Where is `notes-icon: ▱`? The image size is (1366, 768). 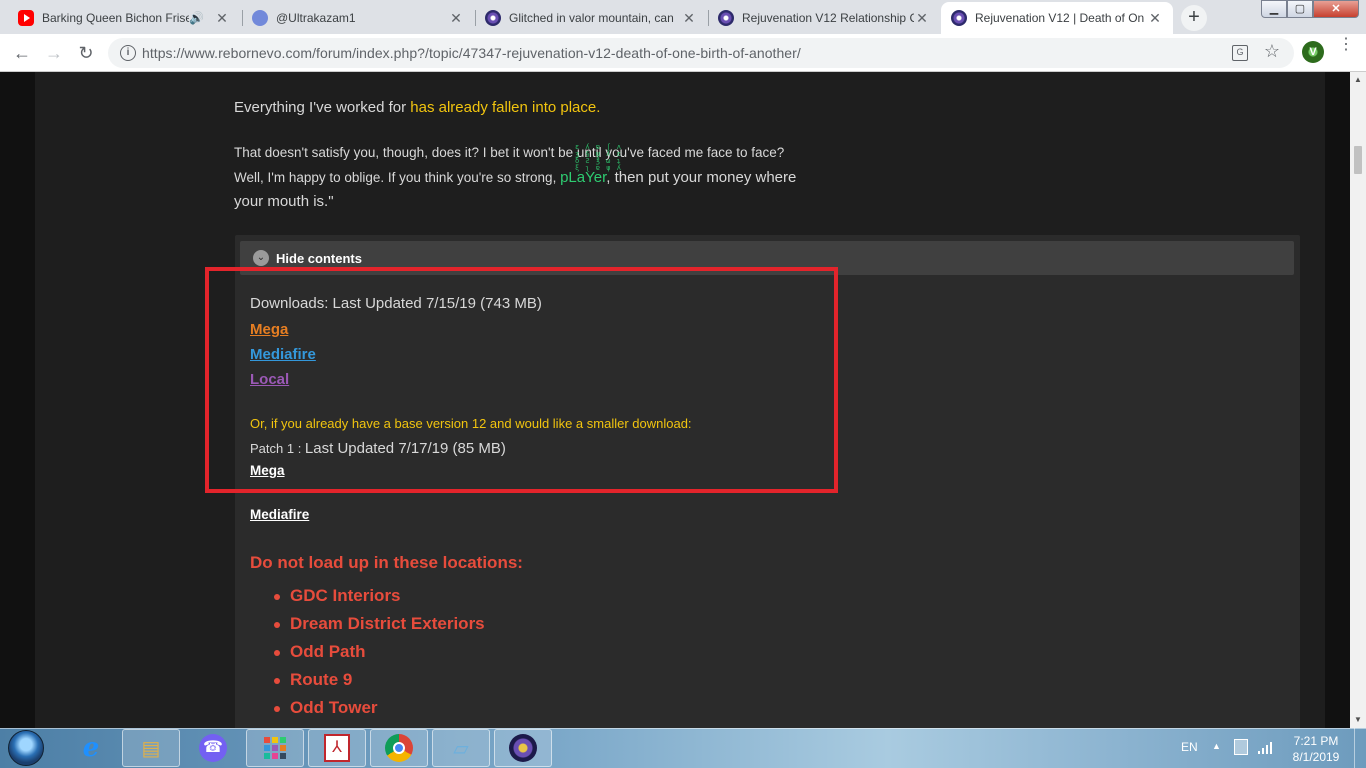
notes-icon: ▱ is located at coordinates (461, 748).